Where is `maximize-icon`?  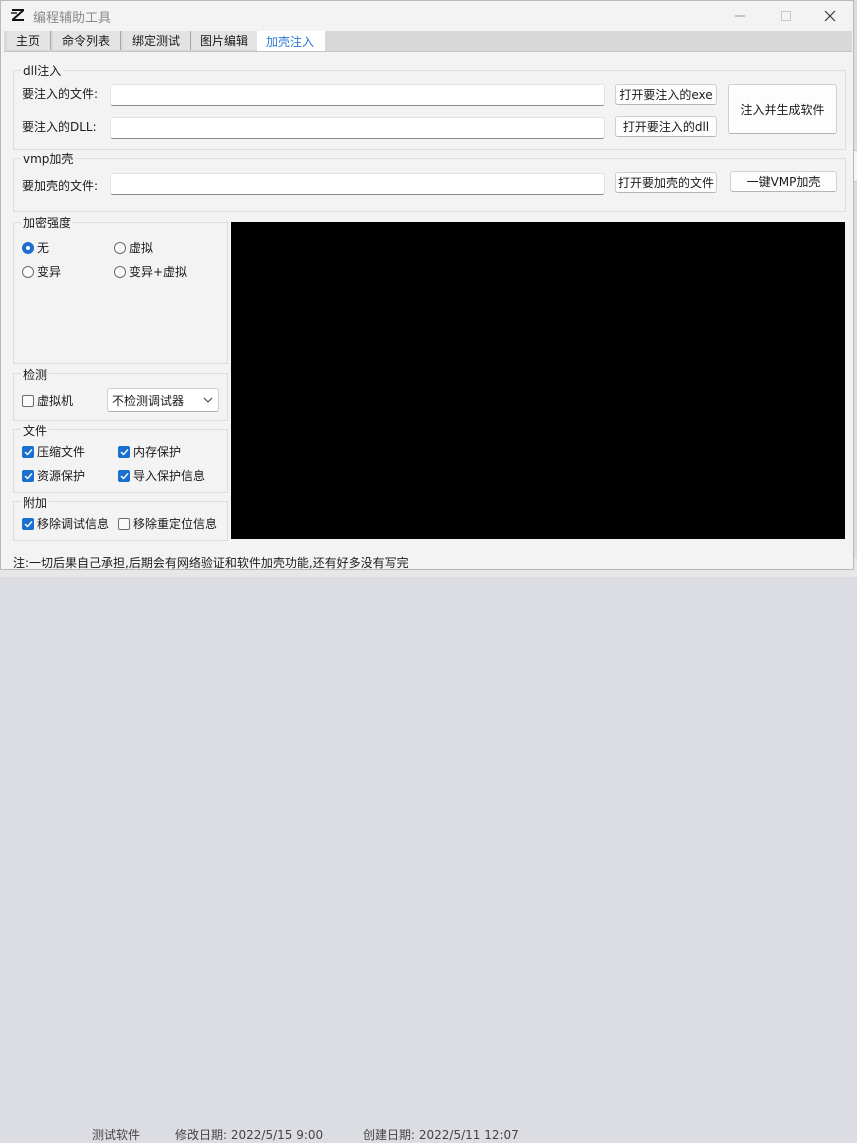 maximize-icon is located at coordinates (786, 16).